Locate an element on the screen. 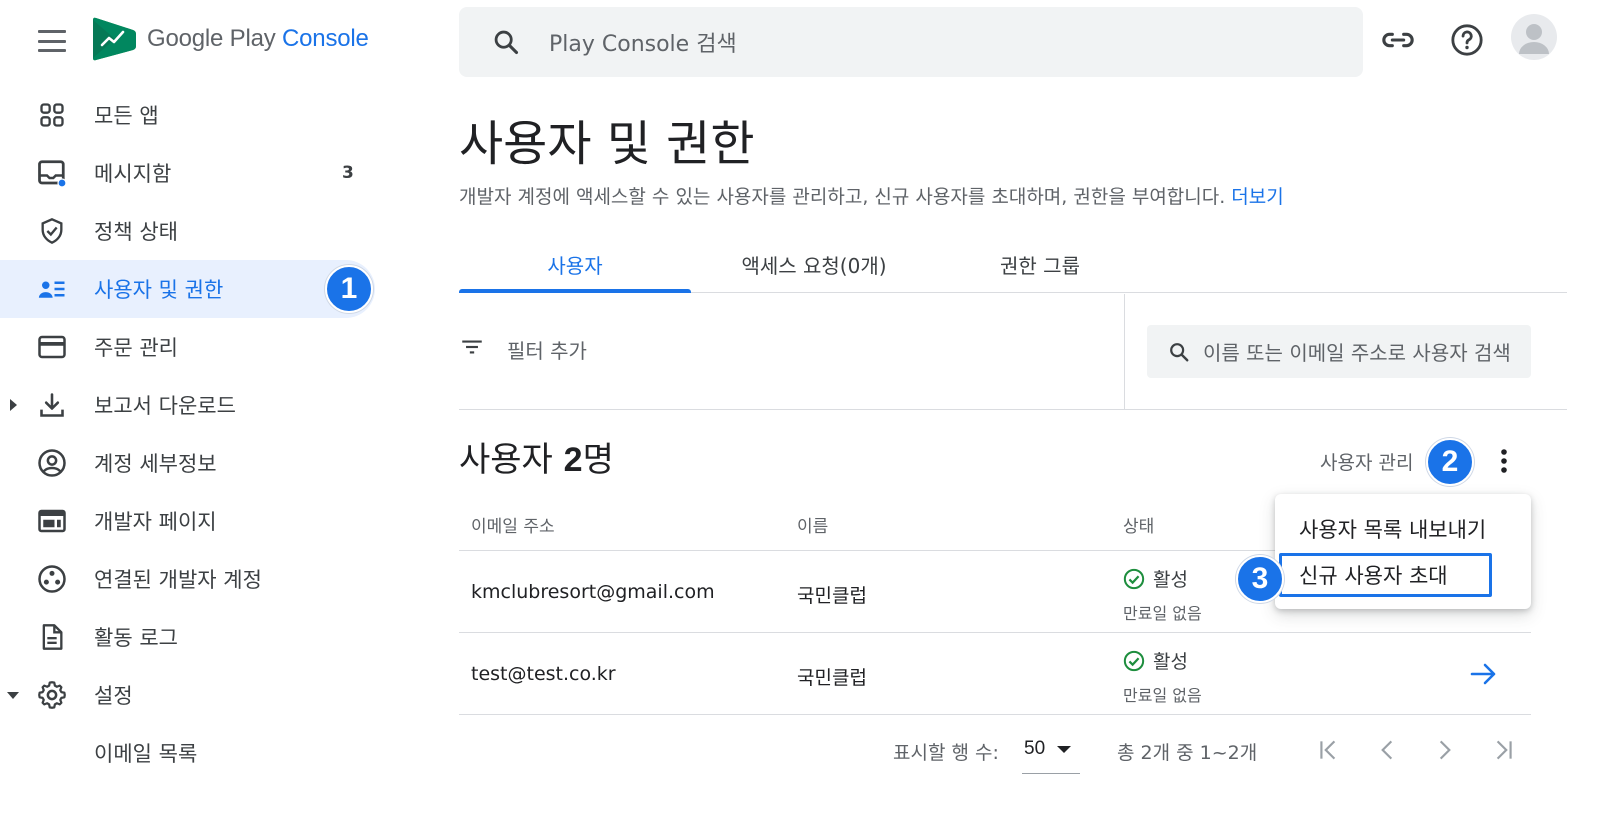 The height and width of the screenshot is (814, 1619). user-search-input: 이름 또는 이메일 주소로 사용자 검색 is located at coordinates (1358, 351).